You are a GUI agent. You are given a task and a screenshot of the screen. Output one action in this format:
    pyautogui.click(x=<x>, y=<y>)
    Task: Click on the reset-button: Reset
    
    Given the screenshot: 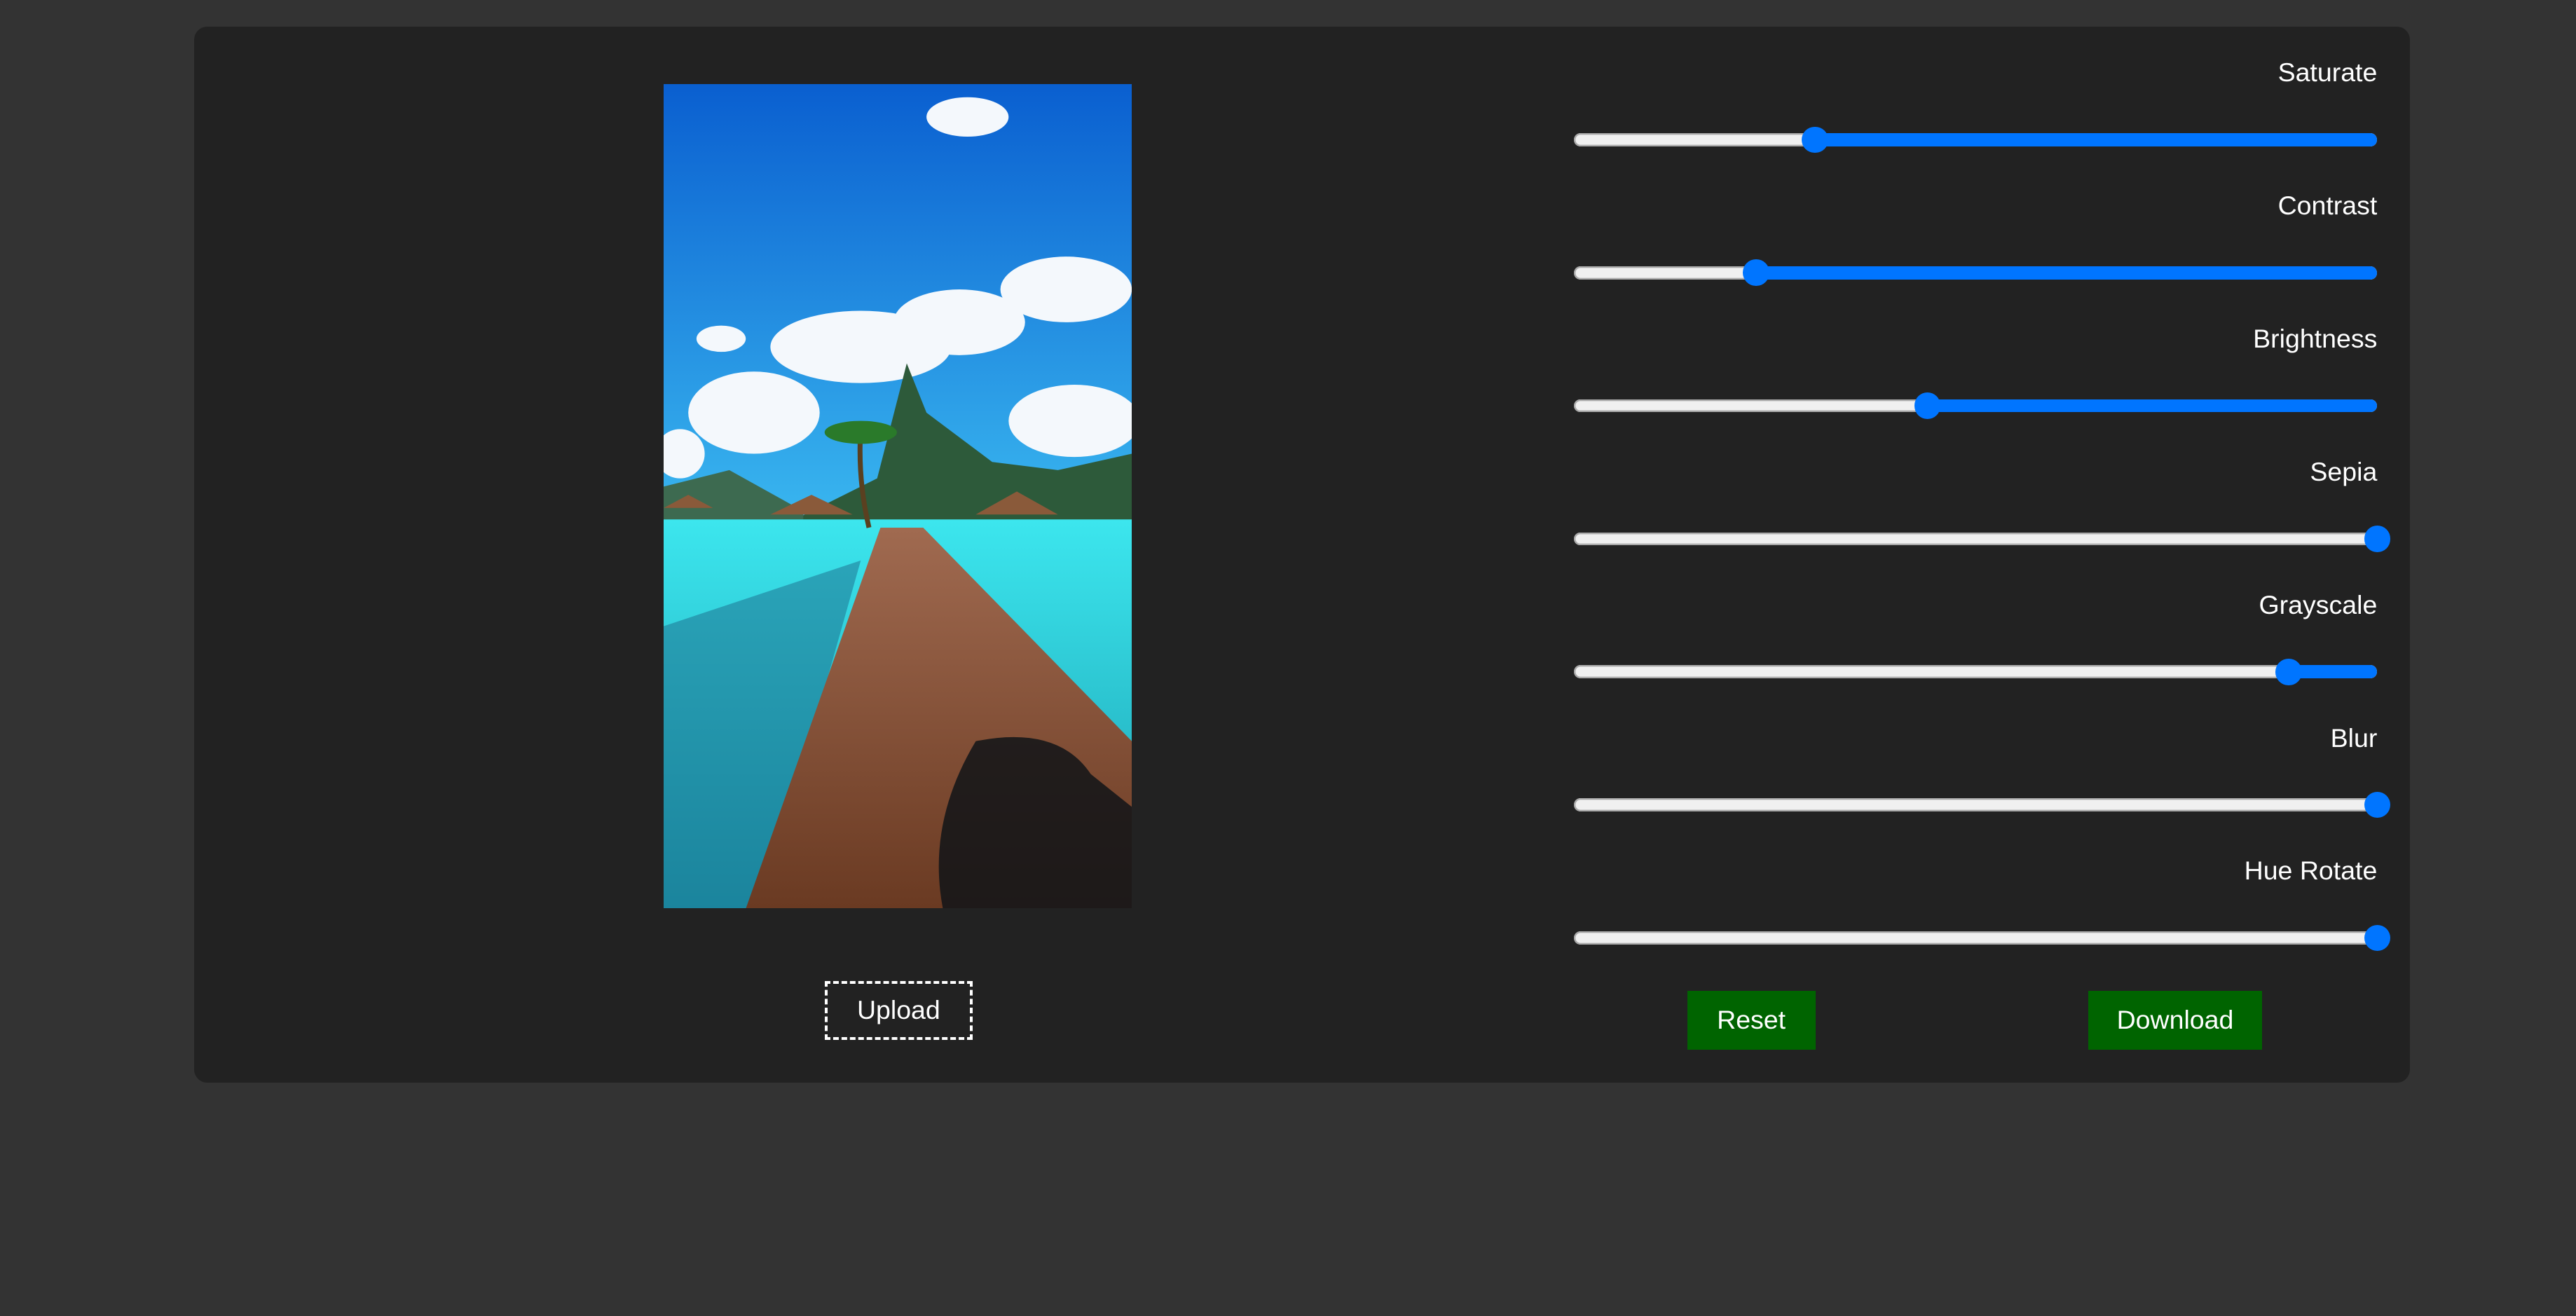 What is the action you would take?
    pyautogui.click(x=1752, y=1020)
    